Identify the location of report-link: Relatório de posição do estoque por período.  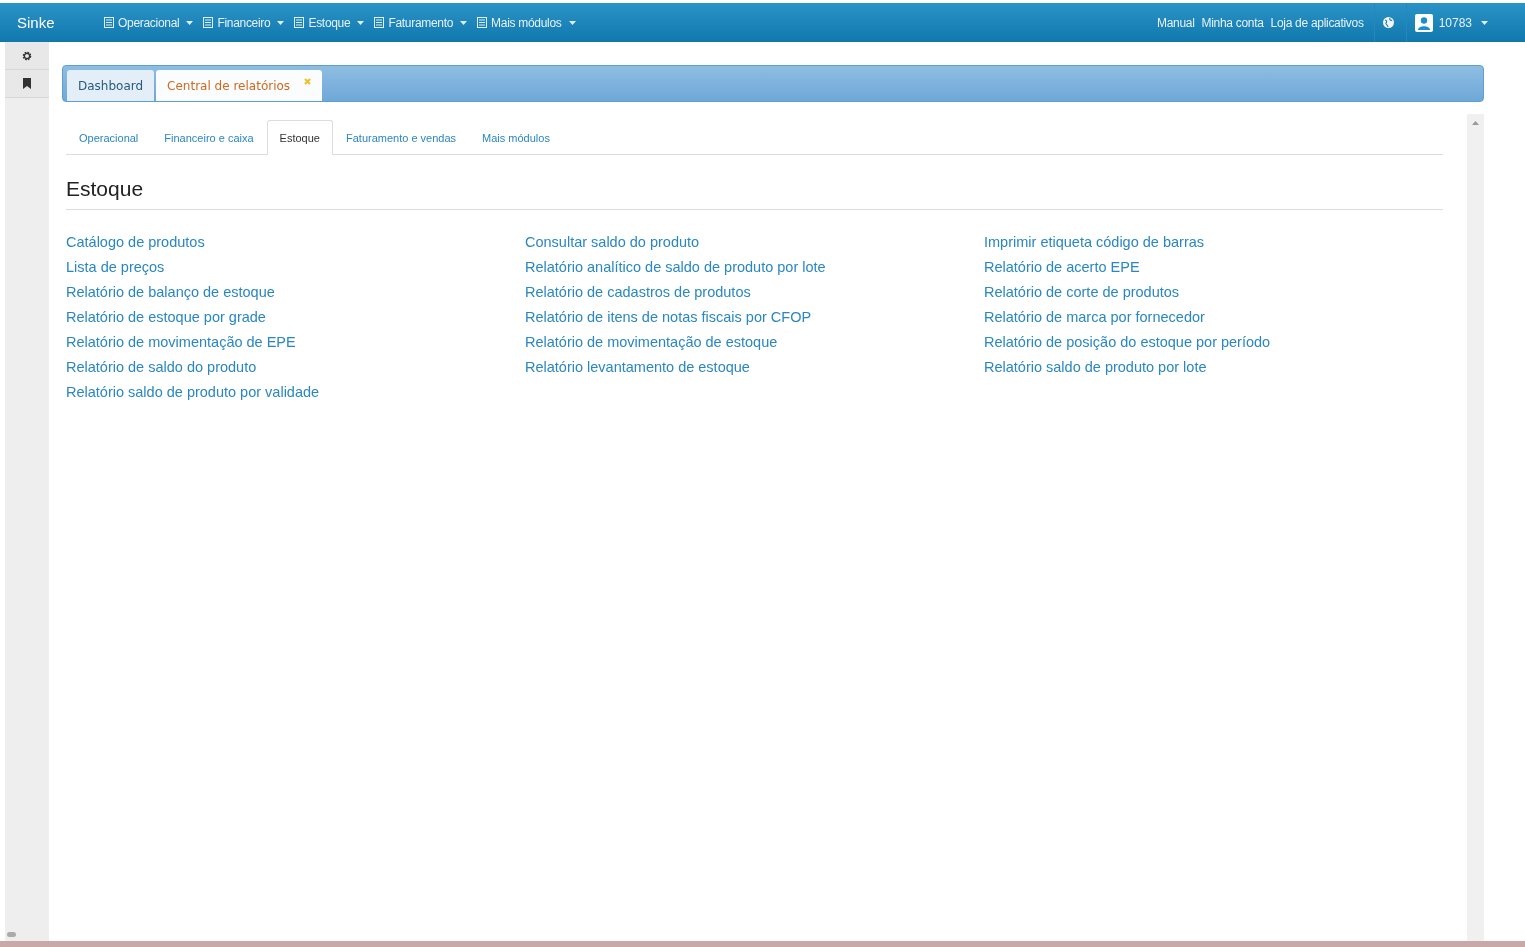
(1213, 342).